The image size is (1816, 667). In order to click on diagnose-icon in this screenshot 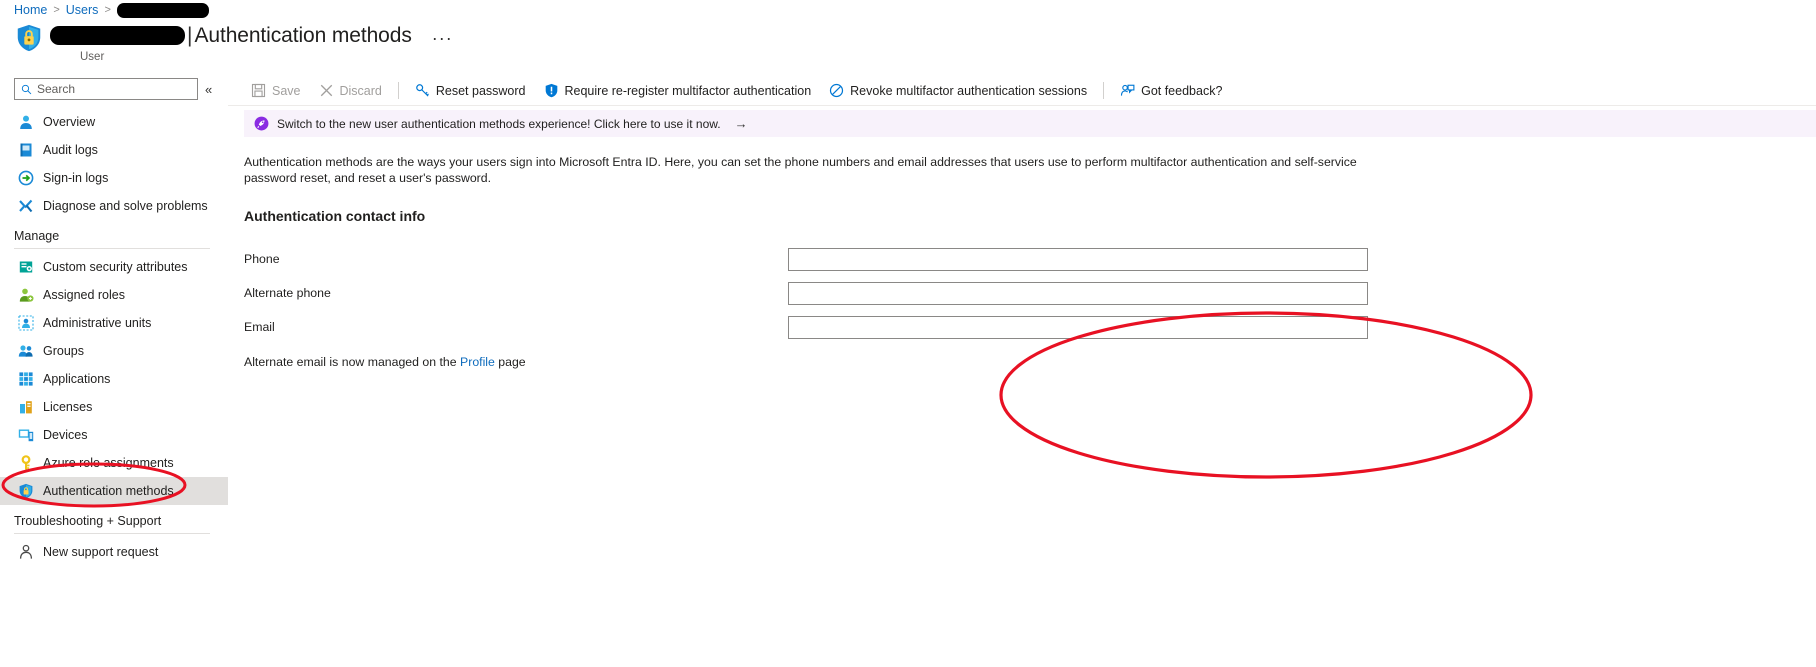, I will do `click(26, 206)`.